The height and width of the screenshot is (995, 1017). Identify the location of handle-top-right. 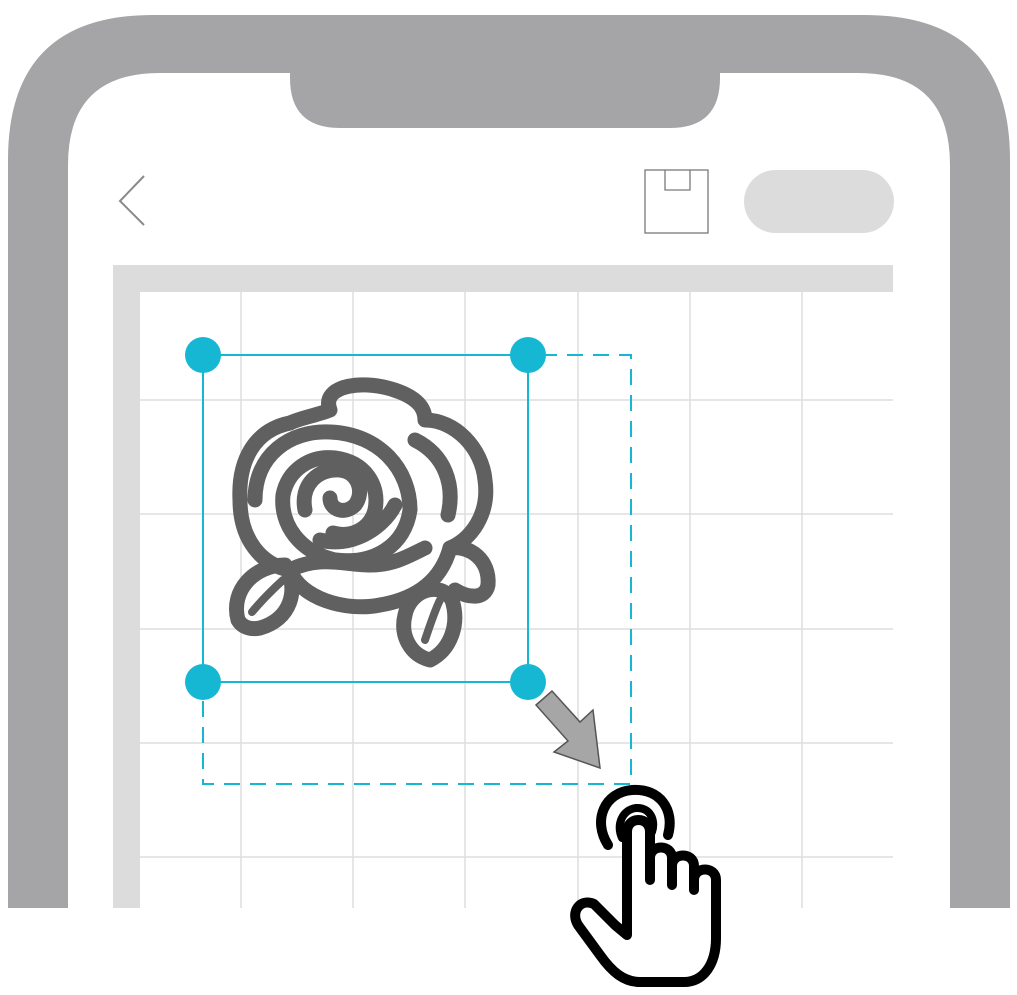
(528, 355).